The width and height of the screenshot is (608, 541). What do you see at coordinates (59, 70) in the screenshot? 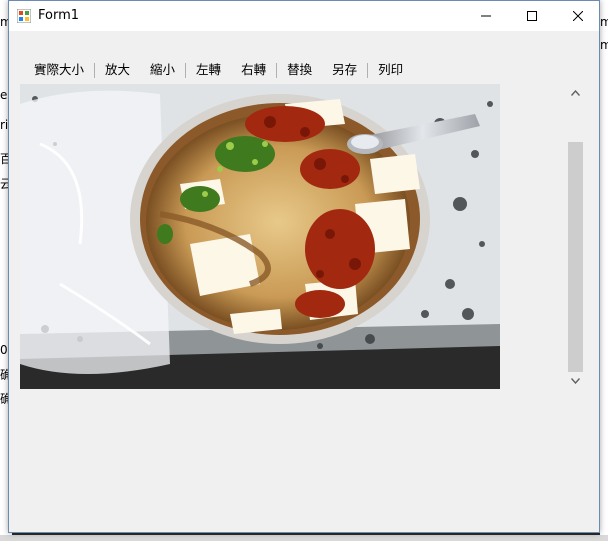
I see `actual-size-button: 實際大小` at bounding box center [59, 70].